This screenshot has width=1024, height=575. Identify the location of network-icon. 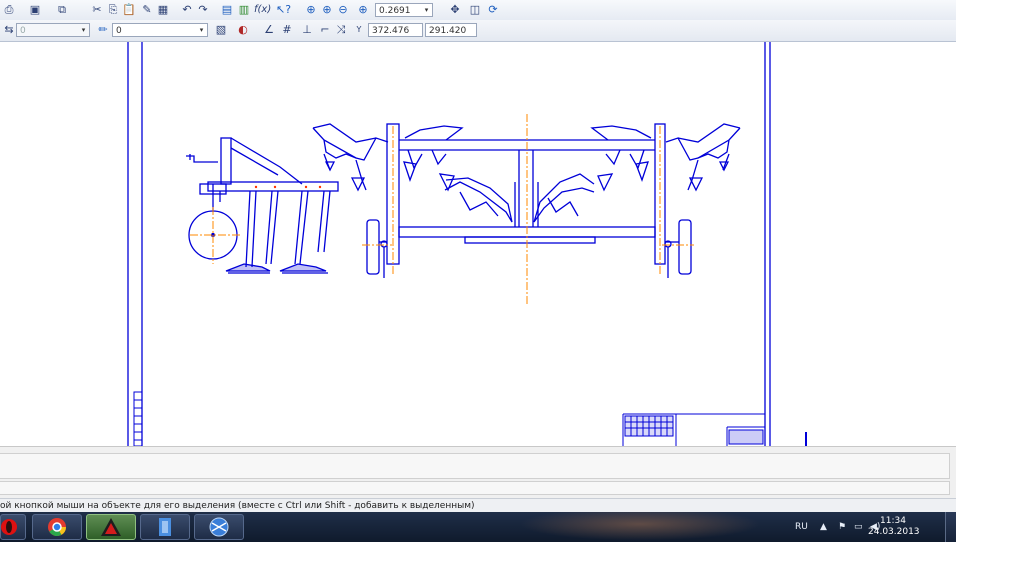
(219, 527).